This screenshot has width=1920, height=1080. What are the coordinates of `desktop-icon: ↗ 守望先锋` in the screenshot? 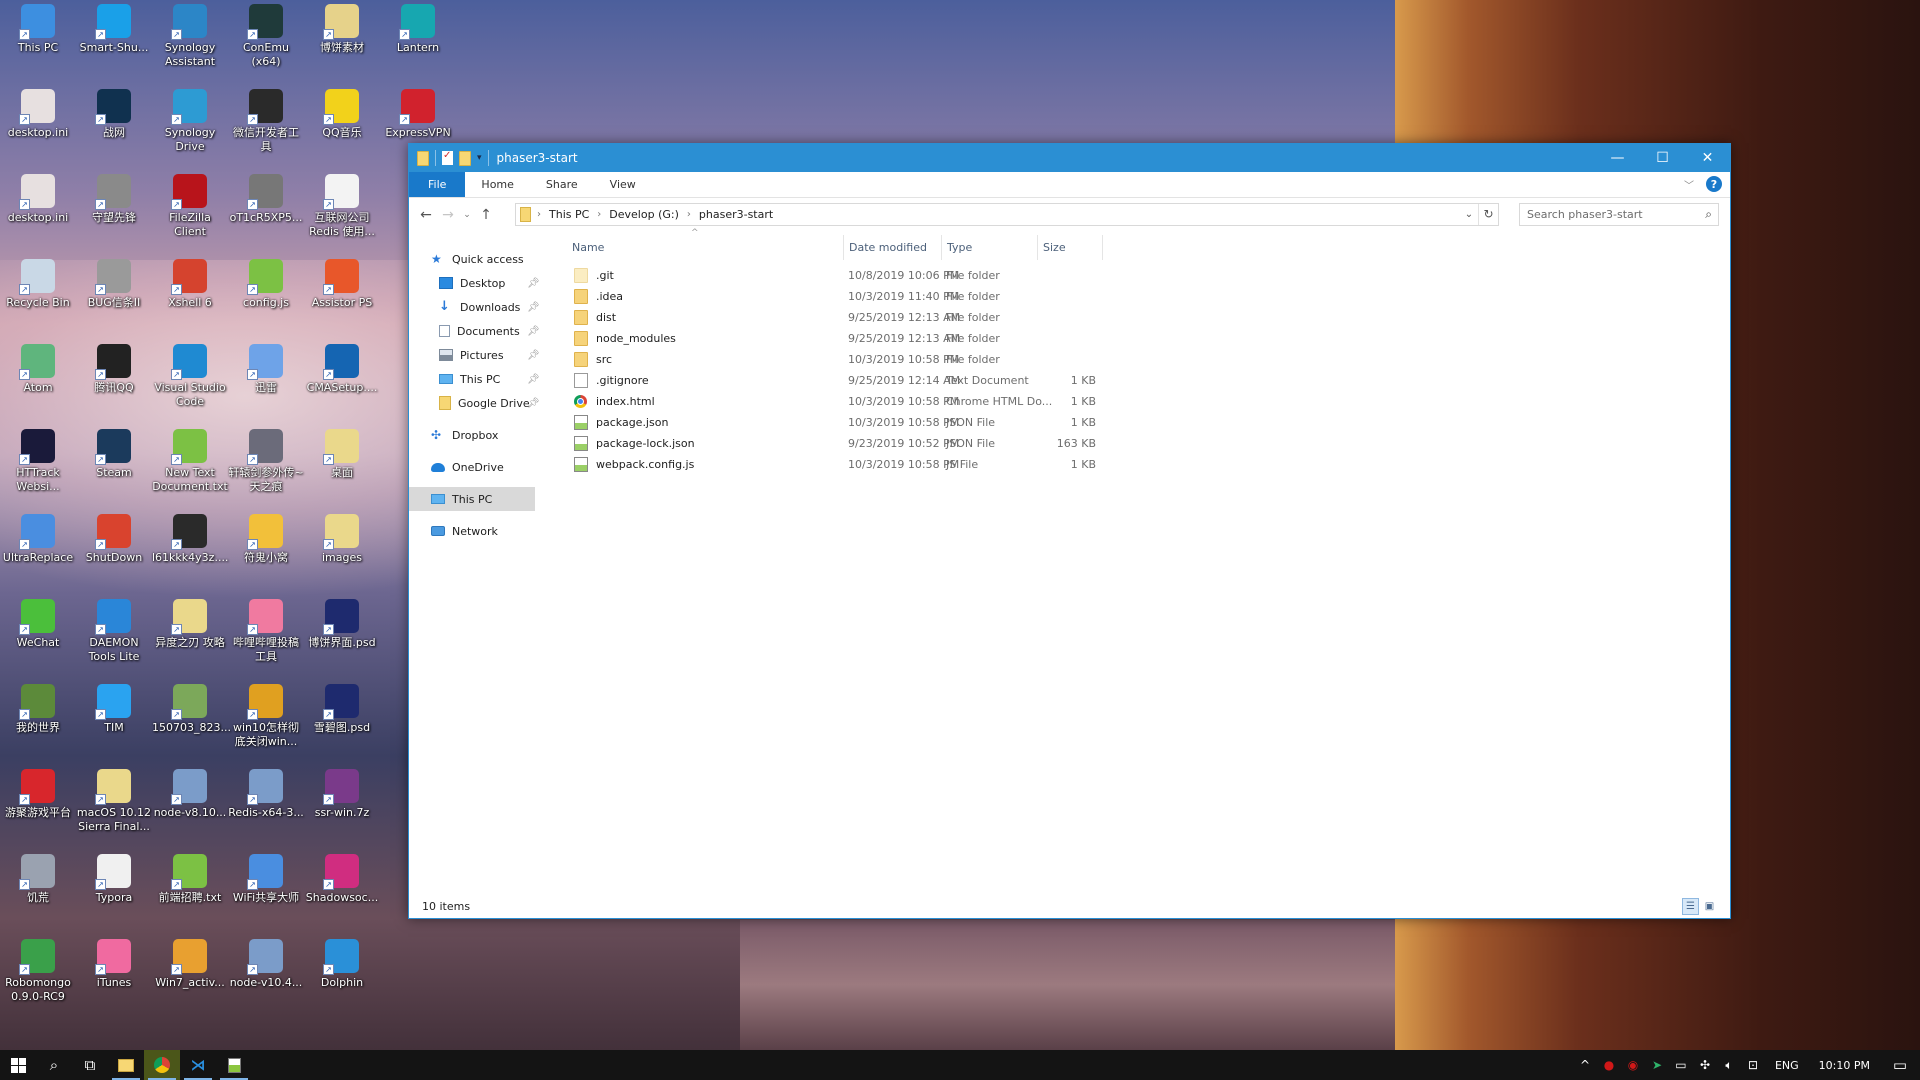 It's located at (114, 199).